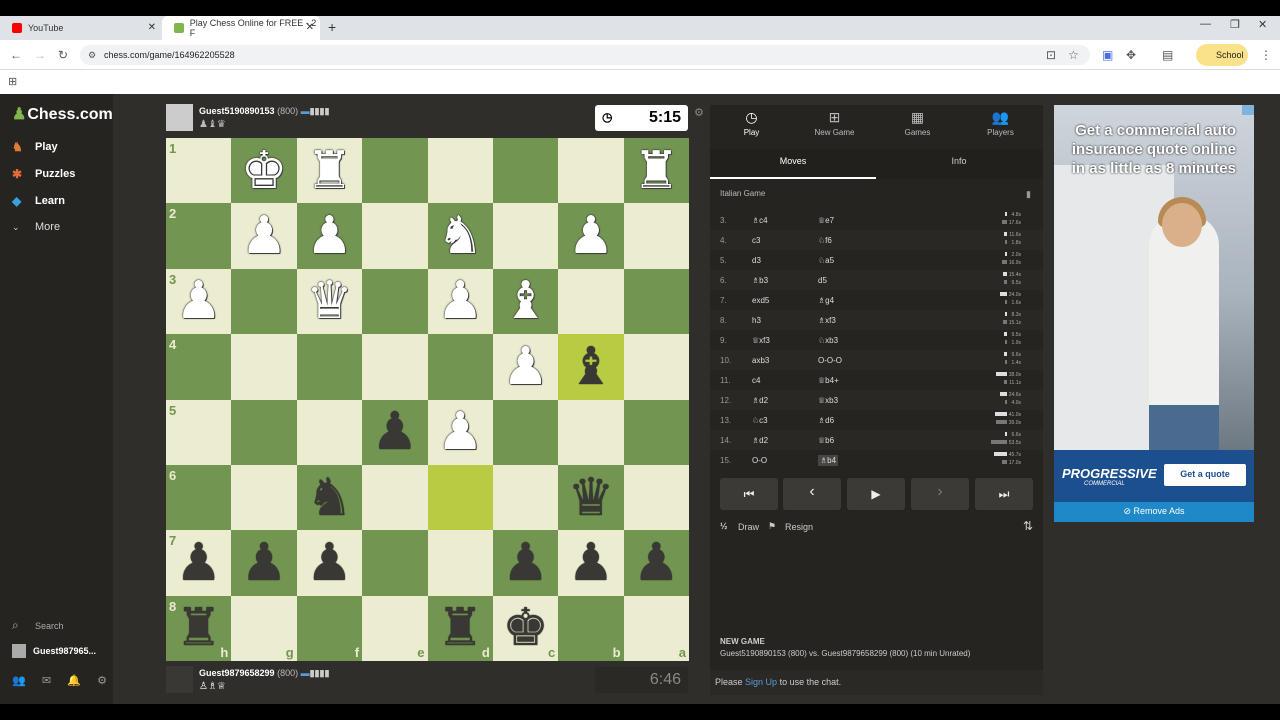 The image size is (1280, 720). Describe the element at coordinates (826, 420) in the screenshot. I see `black-move: ♗d6` at that location.